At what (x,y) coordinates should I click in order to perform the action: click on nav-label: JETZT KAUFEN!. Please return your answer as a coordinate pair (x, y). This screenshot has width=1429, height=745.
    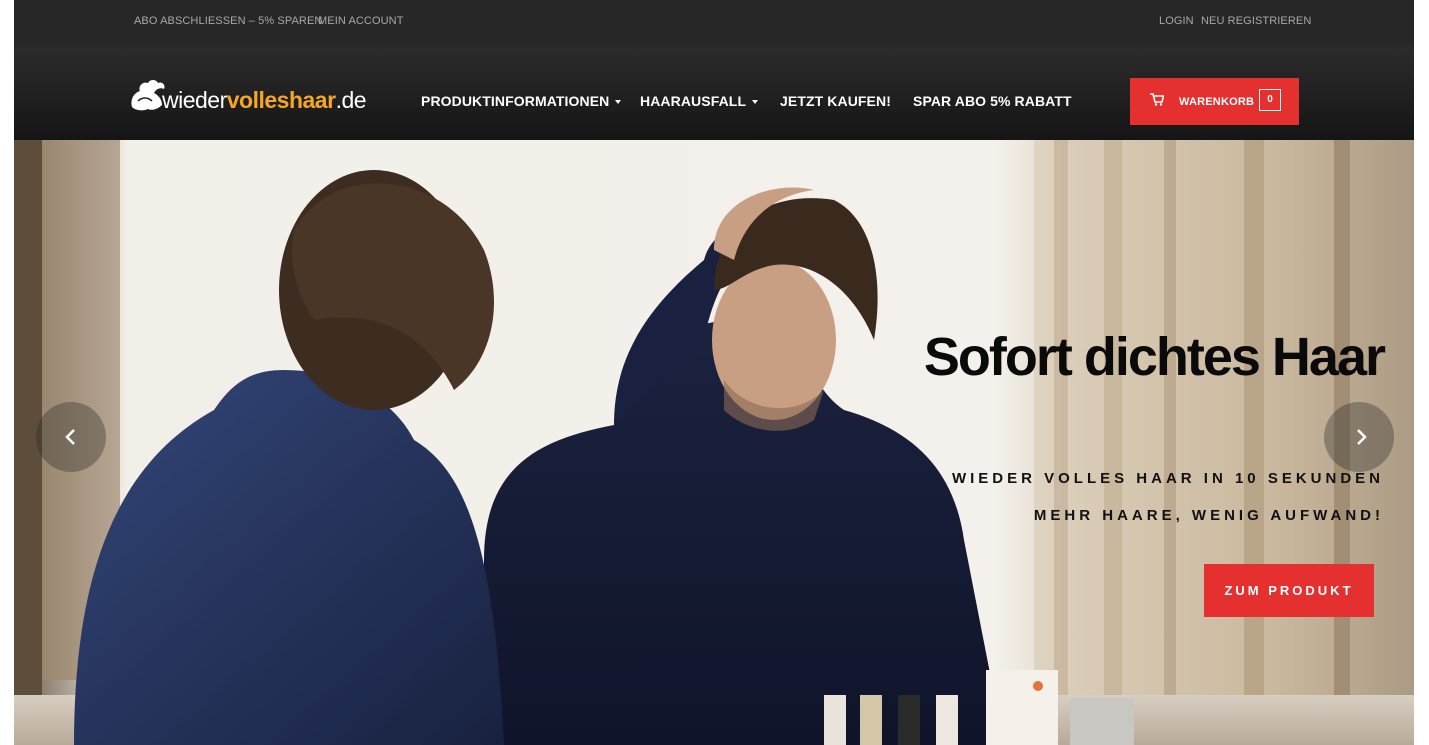
    Looking at the image, I should click on (835, 101).